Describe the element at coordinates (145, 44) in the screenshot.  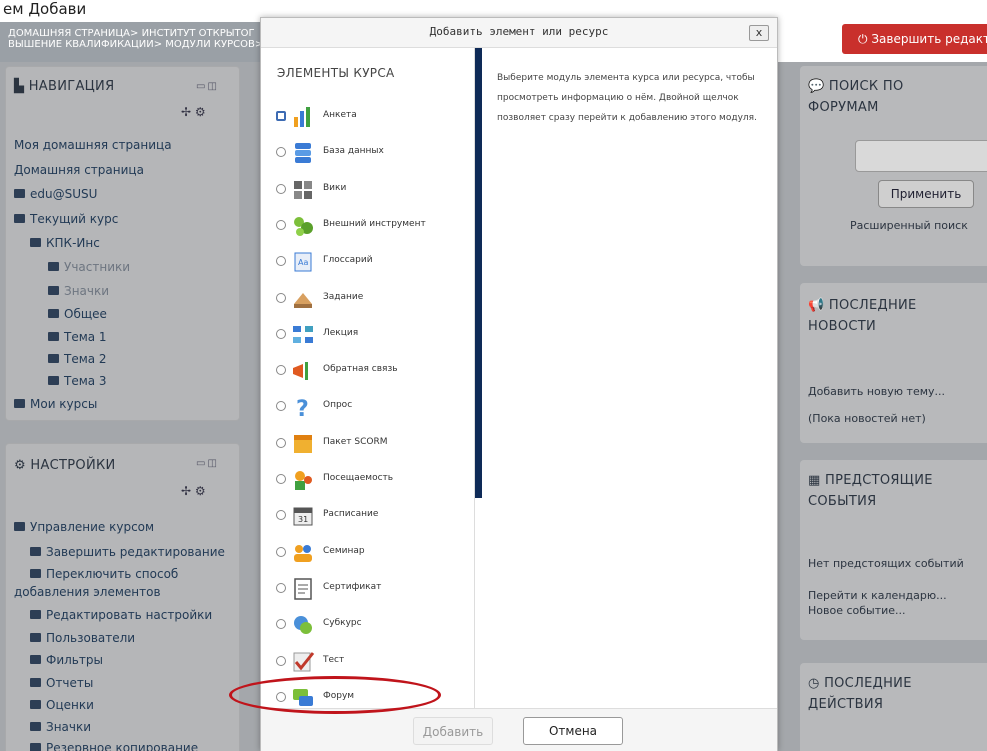
I see `breadcrumb-line-2: ВЫШЕНИЕ КВАЛИФИКАЦИИ> МОДУЛИ КУРСОВ>` at that location.